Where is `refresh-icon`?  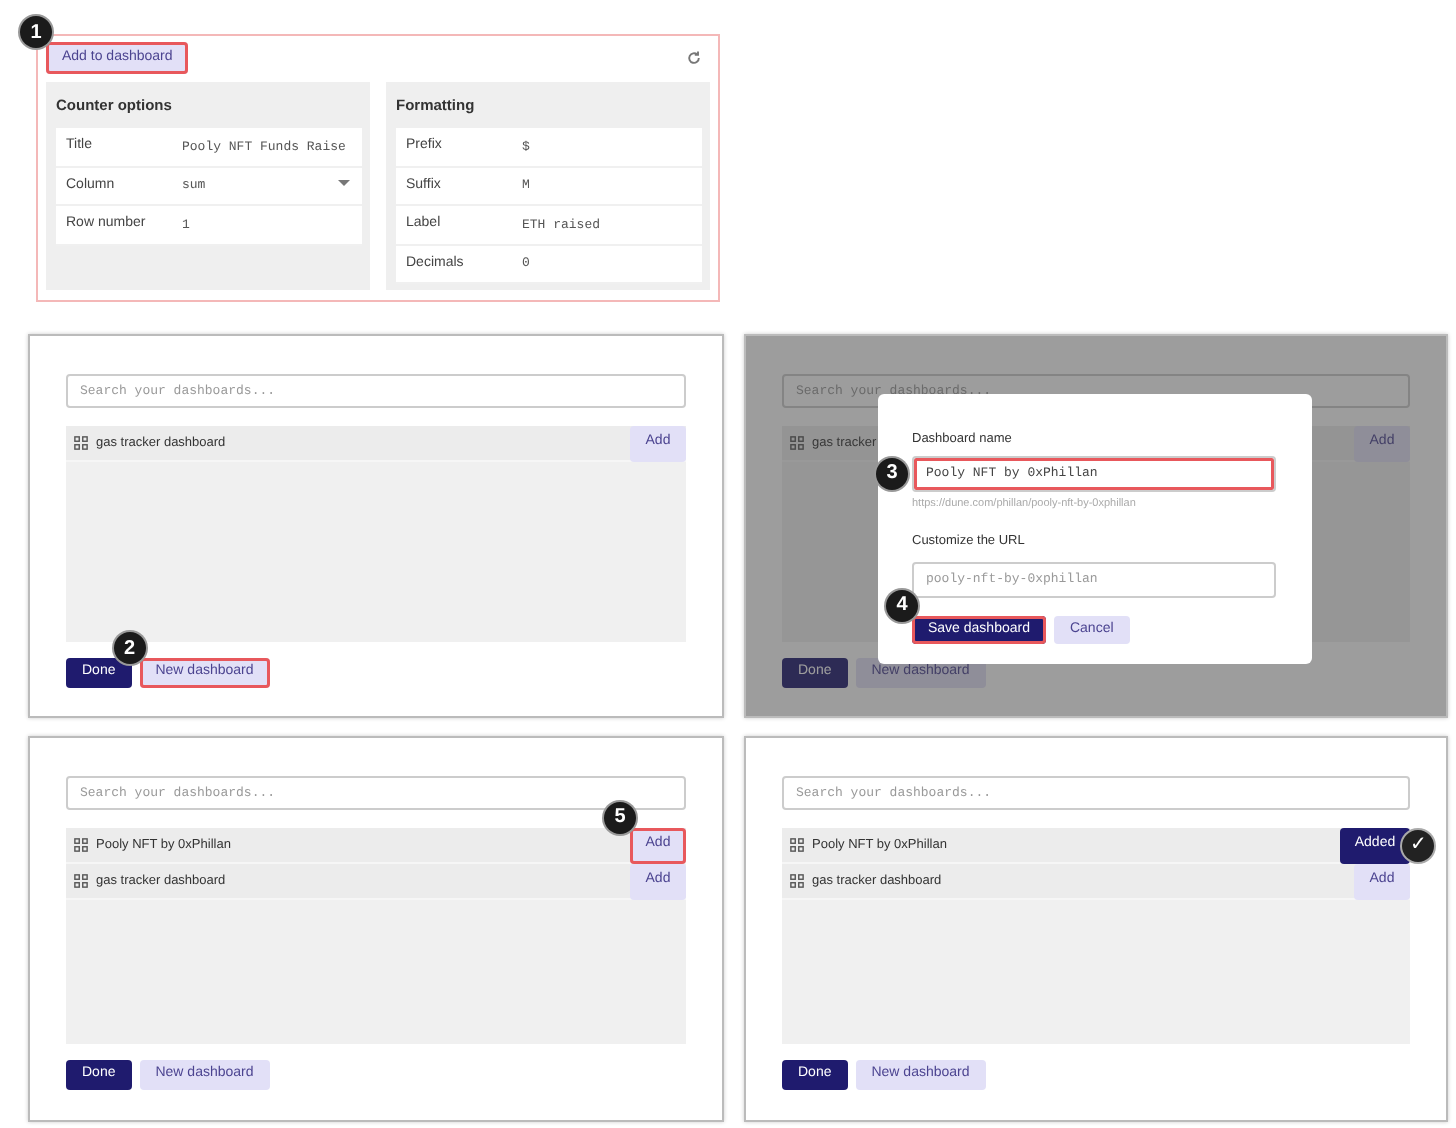
refresh-icon is located at coordinates (694, 58).